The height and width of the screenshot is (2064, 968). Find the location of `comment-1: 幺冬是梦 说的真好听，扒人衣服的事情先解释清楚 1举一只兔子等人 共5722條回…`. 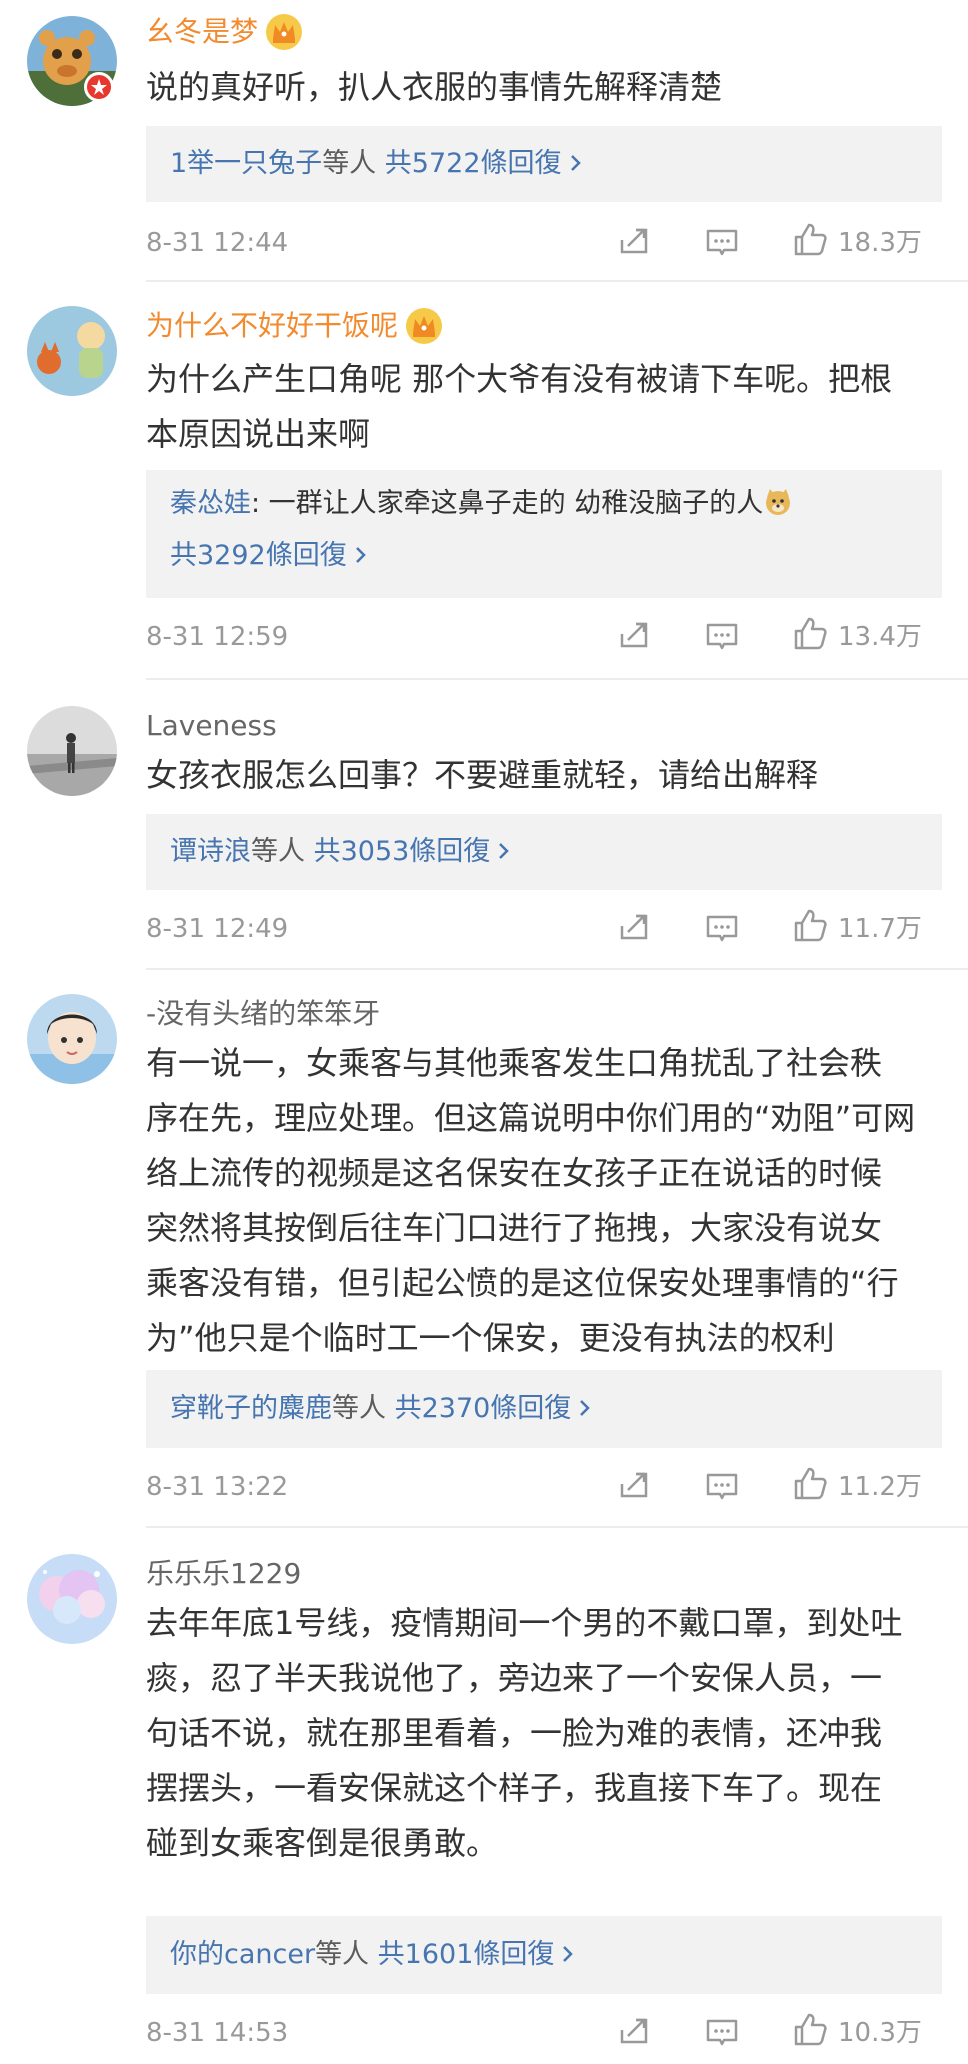

comment-1: 幺冬是梦 说的真好听，扒人衣服的事情先解释清楚 1举一只兔子等人 共5722條回… is located at coordinates (484, 140).